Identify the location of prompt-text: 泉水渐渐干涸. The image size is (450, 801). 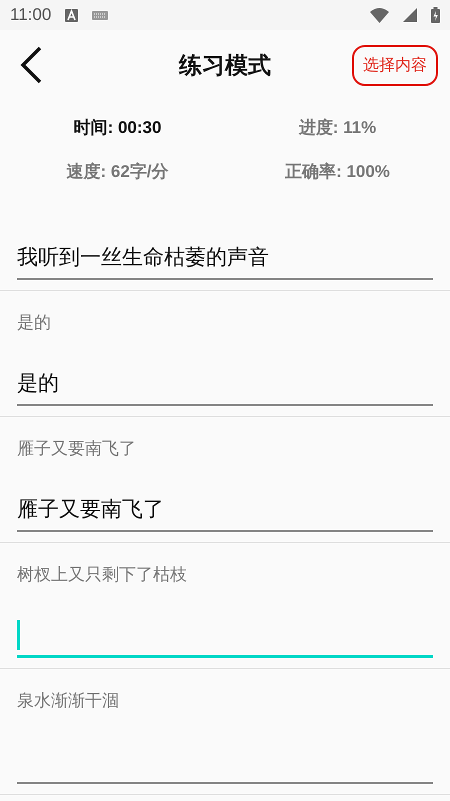
(68, 701).